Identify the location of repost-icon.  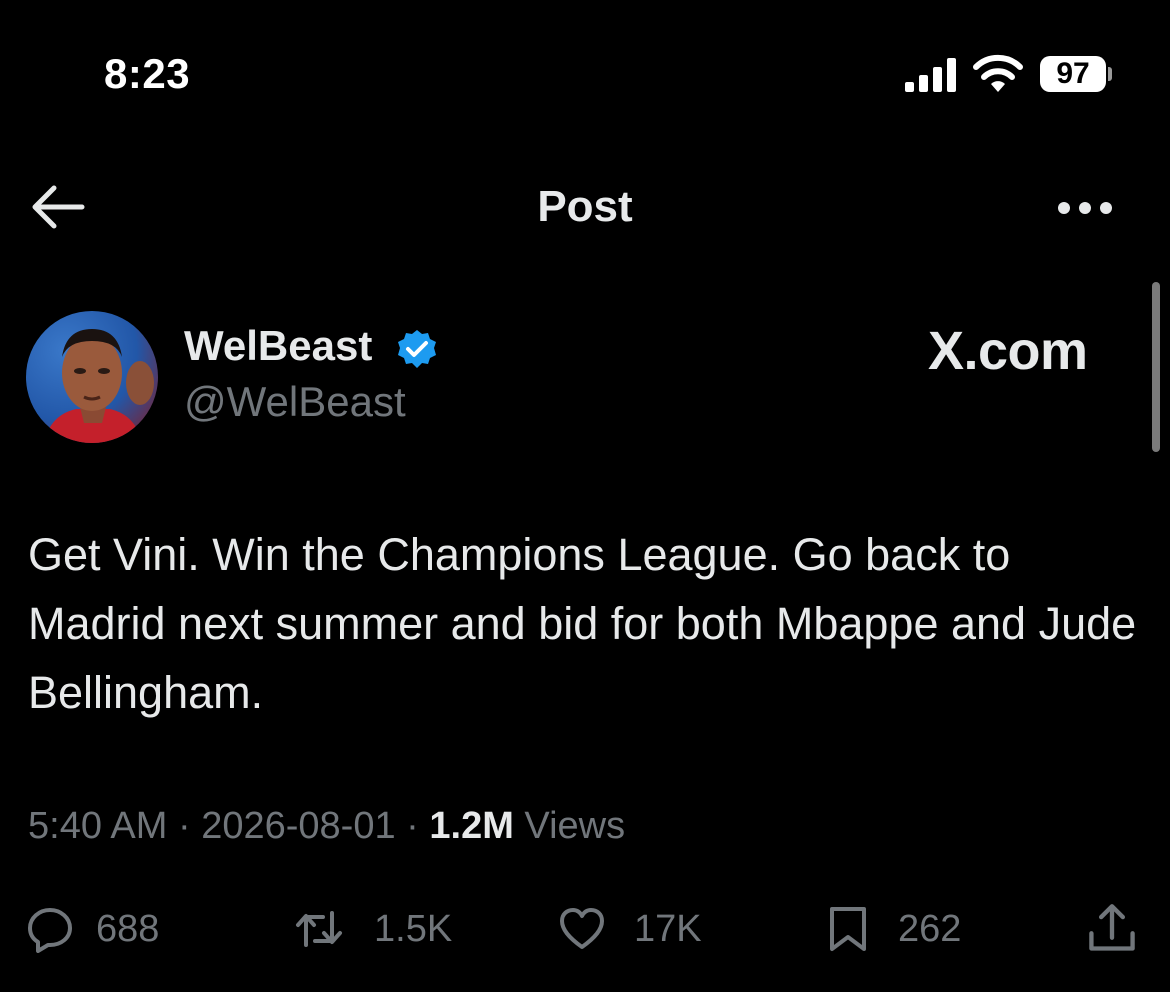
(319, 929).